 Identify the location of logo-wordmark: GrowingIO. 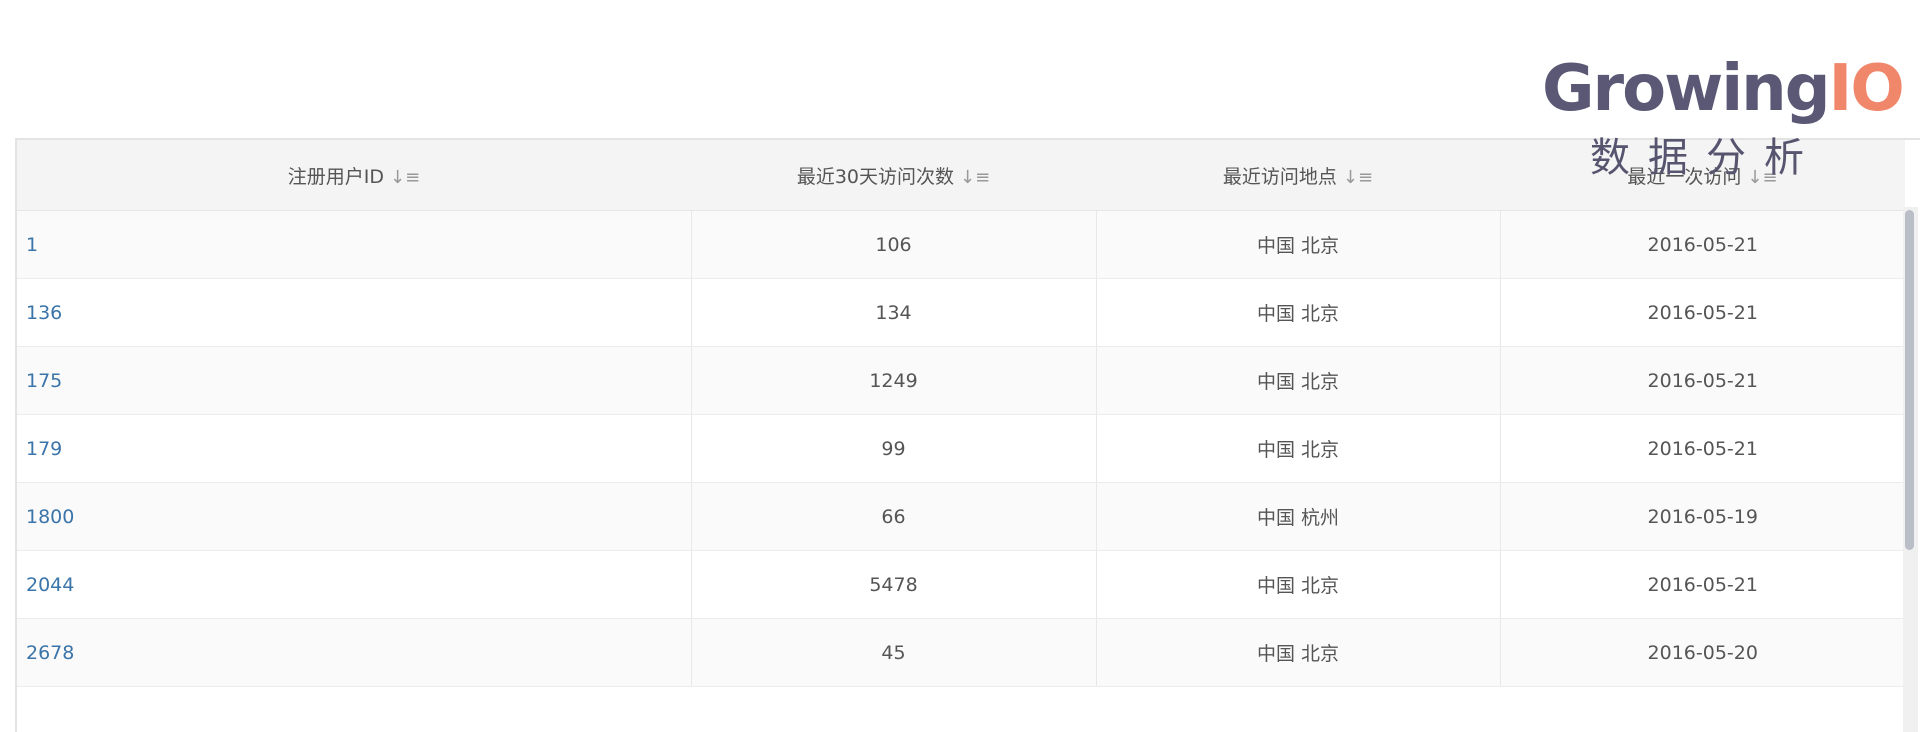
(1723, 89).